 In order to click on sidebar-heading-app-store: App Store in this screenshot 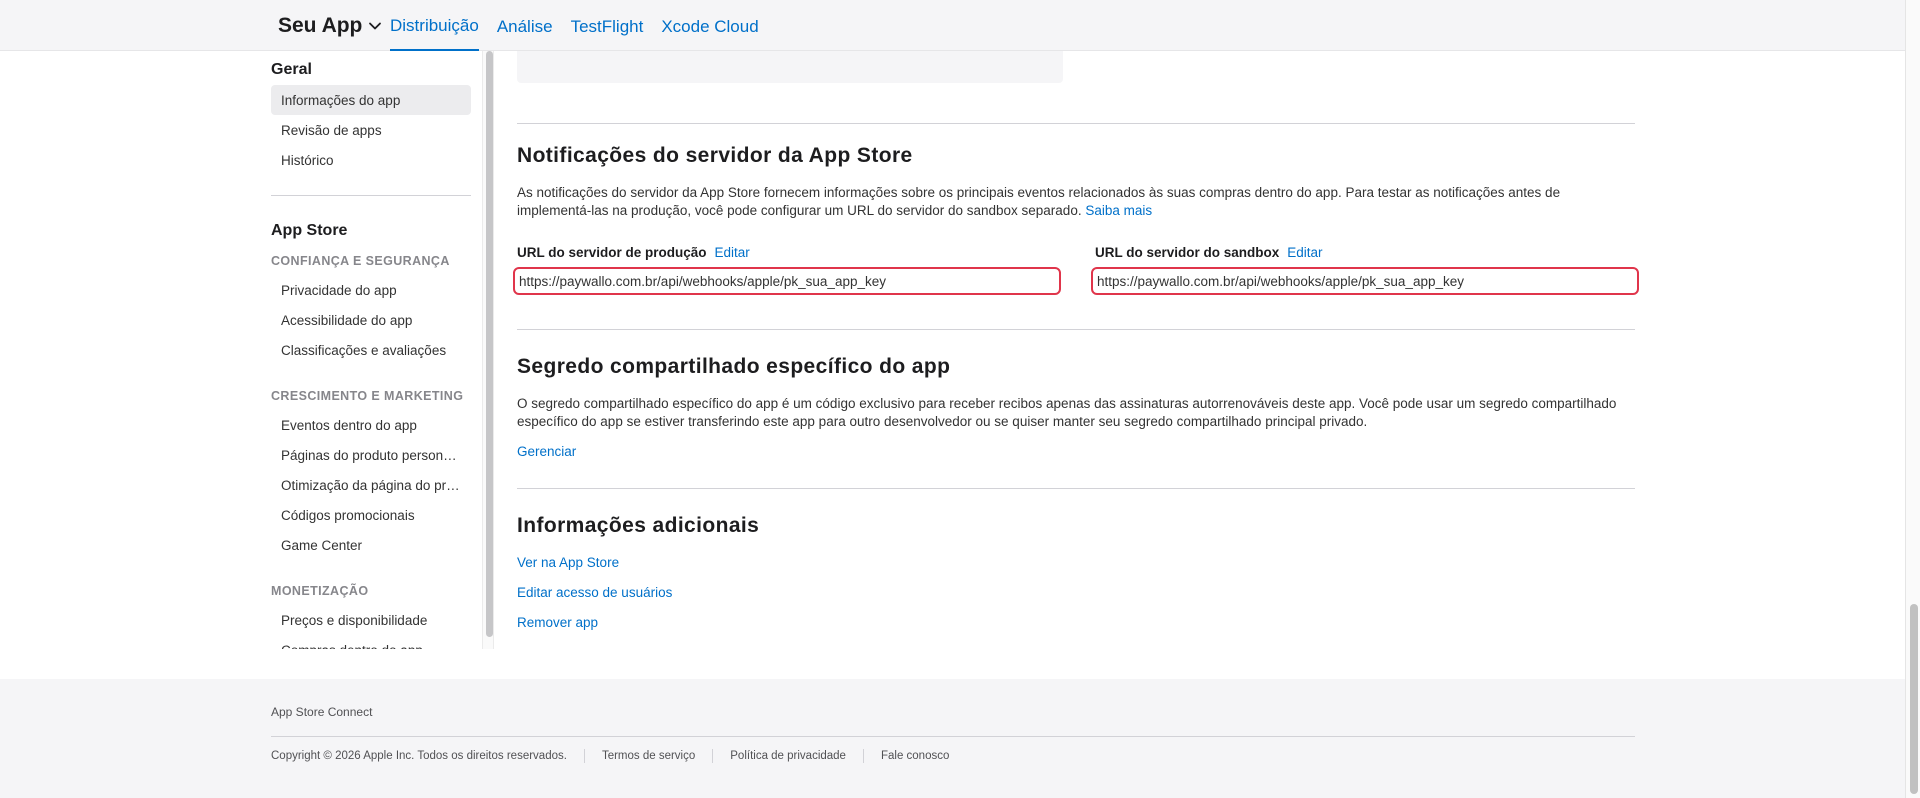, I will do `click(309, 230)`.